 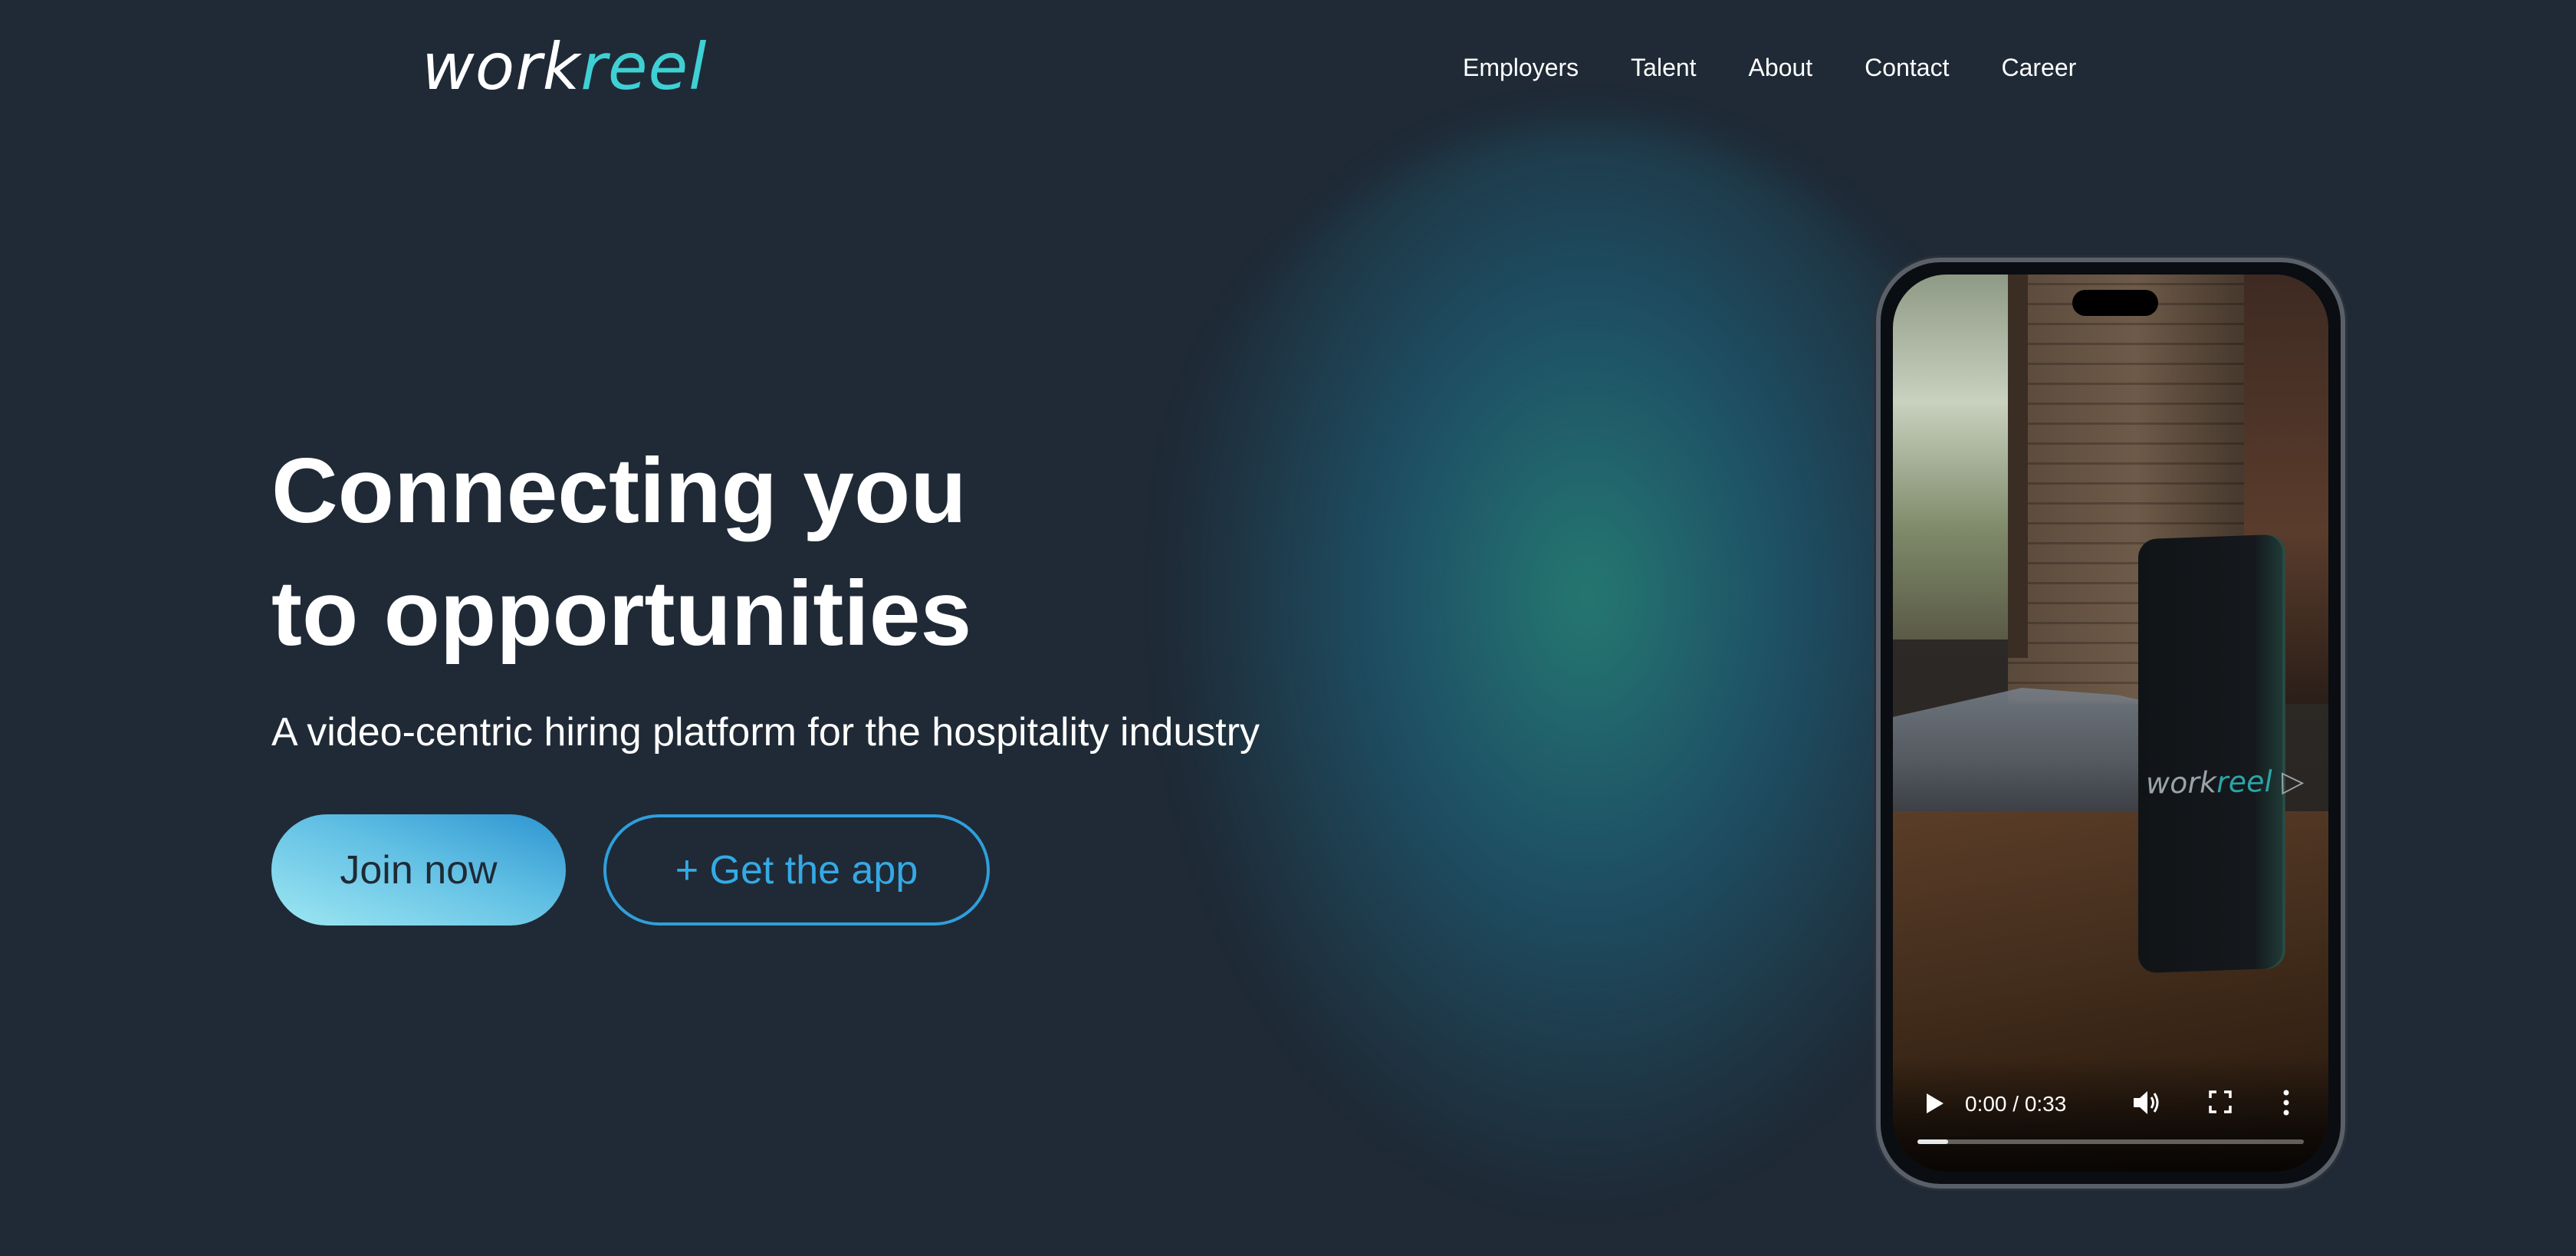 I want to click on scene-window, so click(x=1950, y=458).